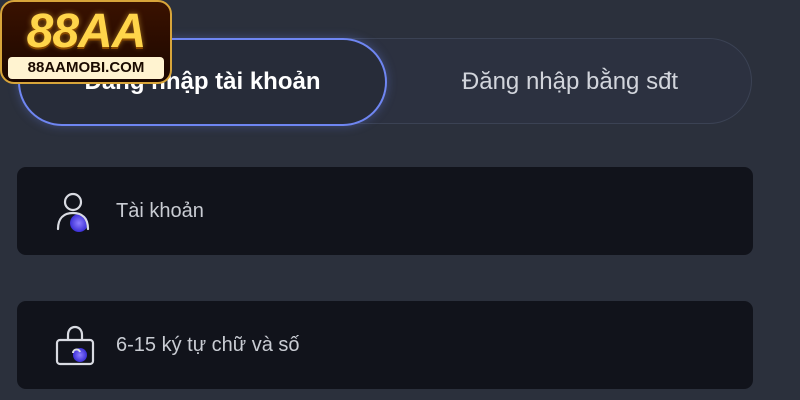  Describe the element at coordinates (208, 344) in the screenshot. I see `password-placeholder: 6-15 ký tự chữ và số` at that location.